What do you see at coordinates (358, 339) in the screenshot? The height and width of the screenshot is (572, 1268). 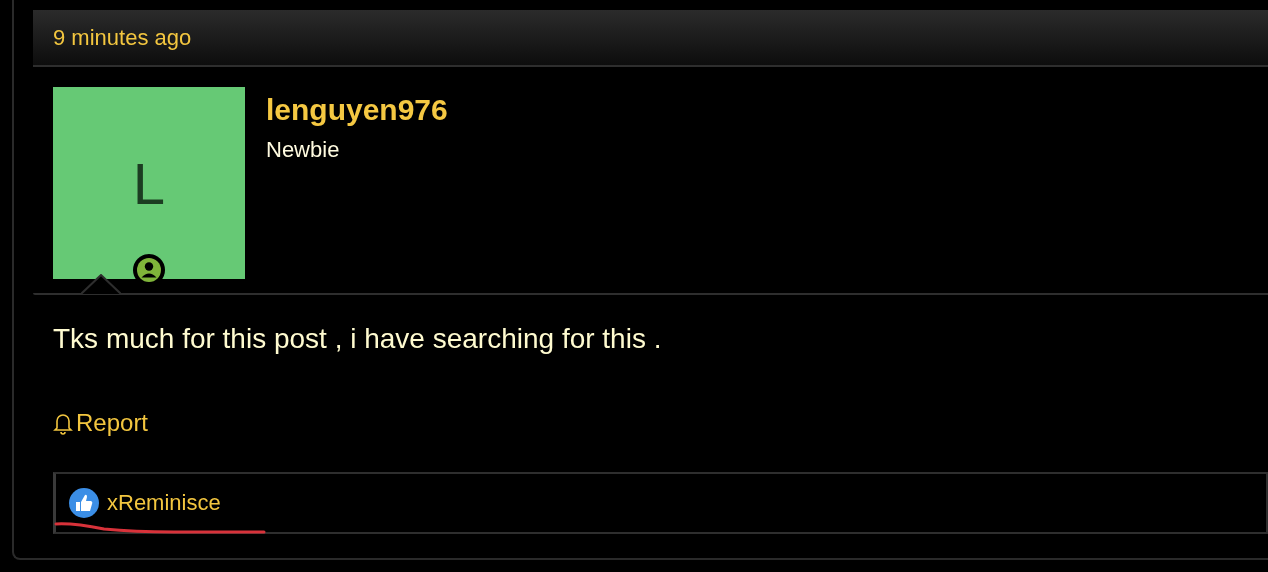 I see `post-message: Tks much for this post , i have searching for this .` at bounding box center [358, 339].